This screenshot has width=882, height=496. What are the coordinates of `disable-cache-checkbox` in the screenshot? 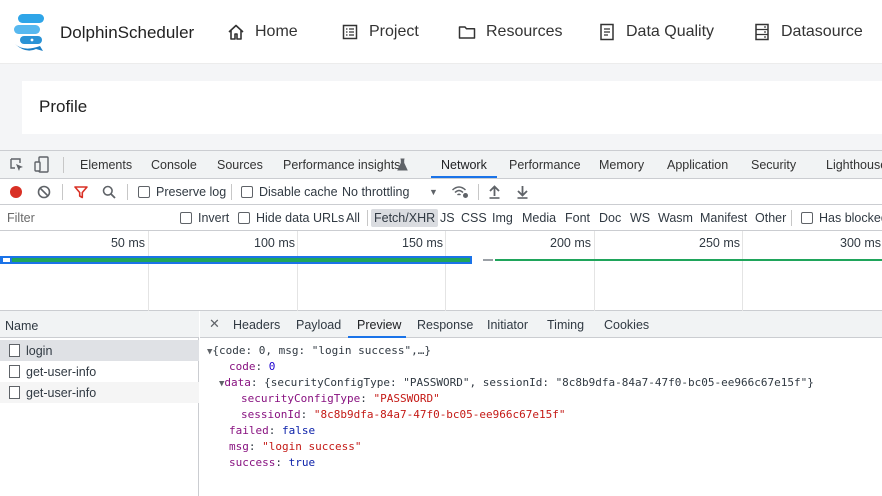 It's located at (247, 192).